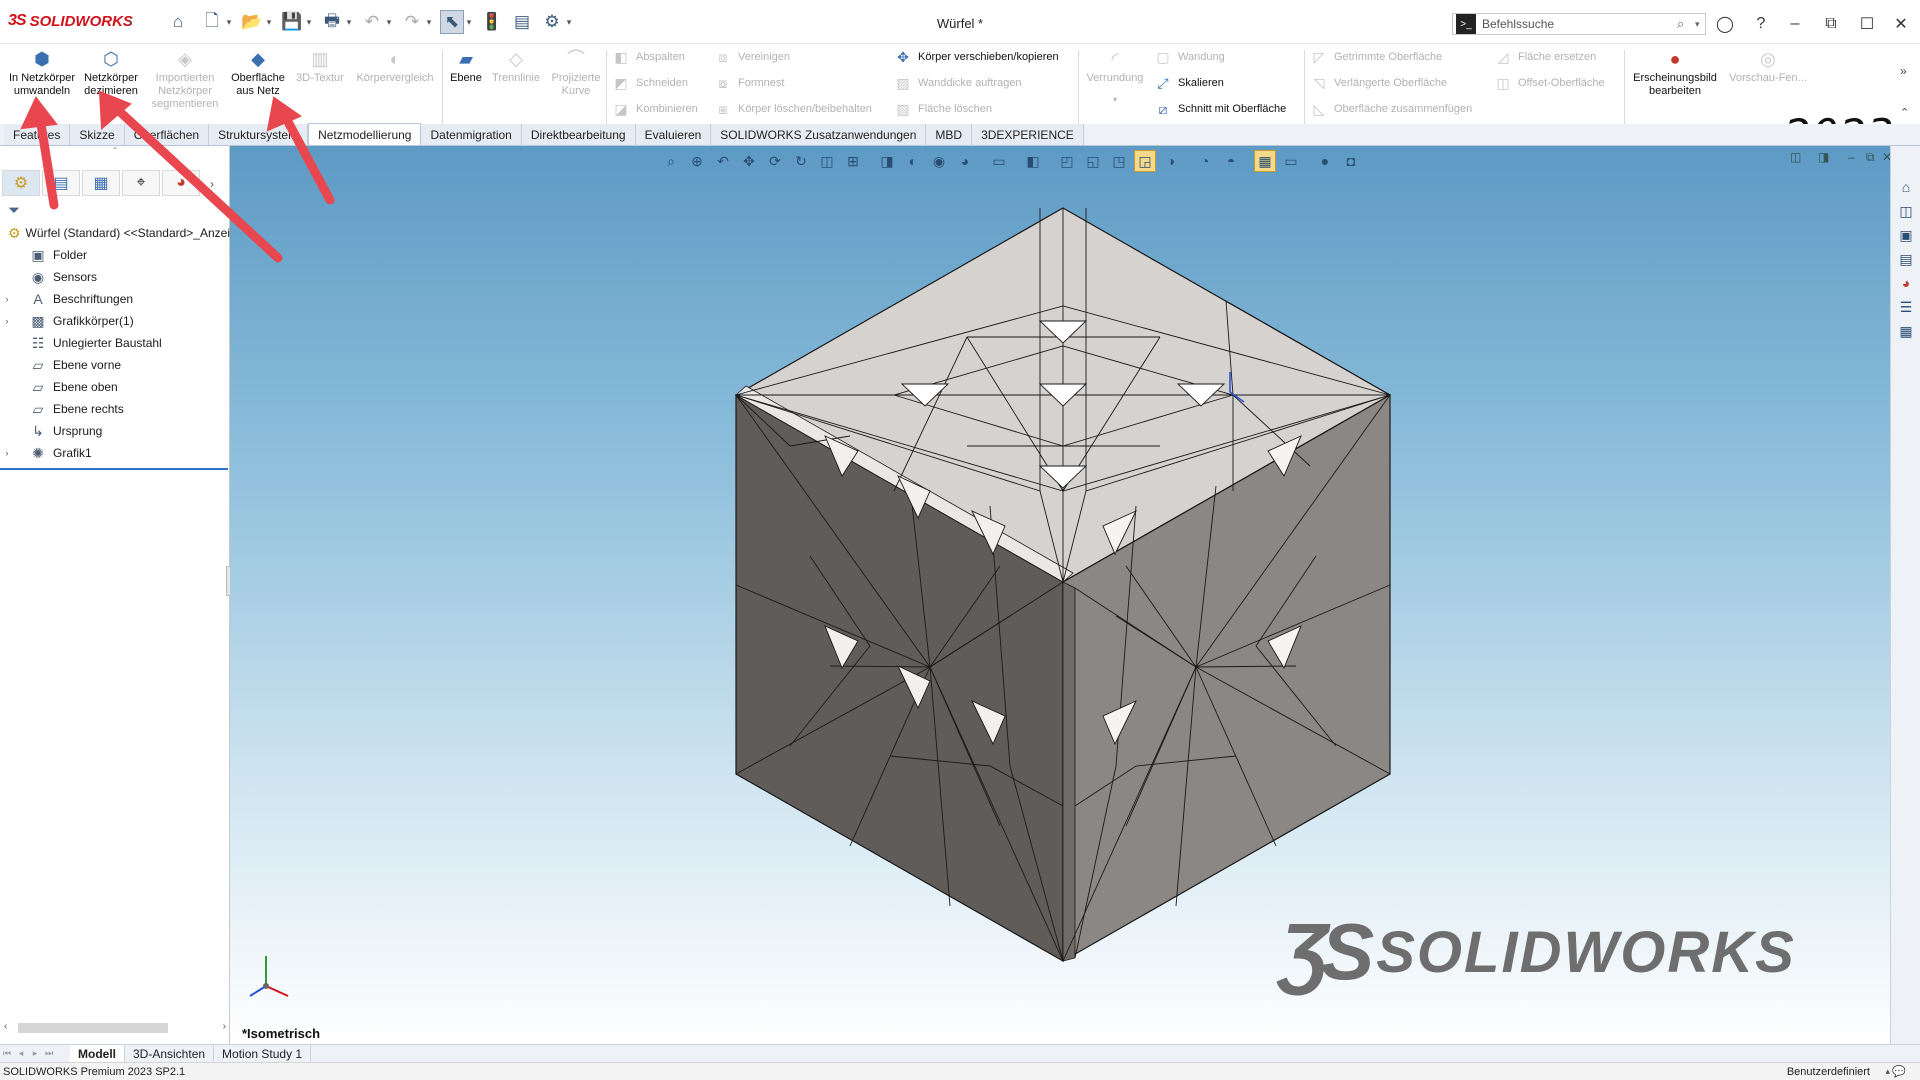  Describe the element at coordinates (114, 469) in the screenshot. I see `rollback-bar` at that location.